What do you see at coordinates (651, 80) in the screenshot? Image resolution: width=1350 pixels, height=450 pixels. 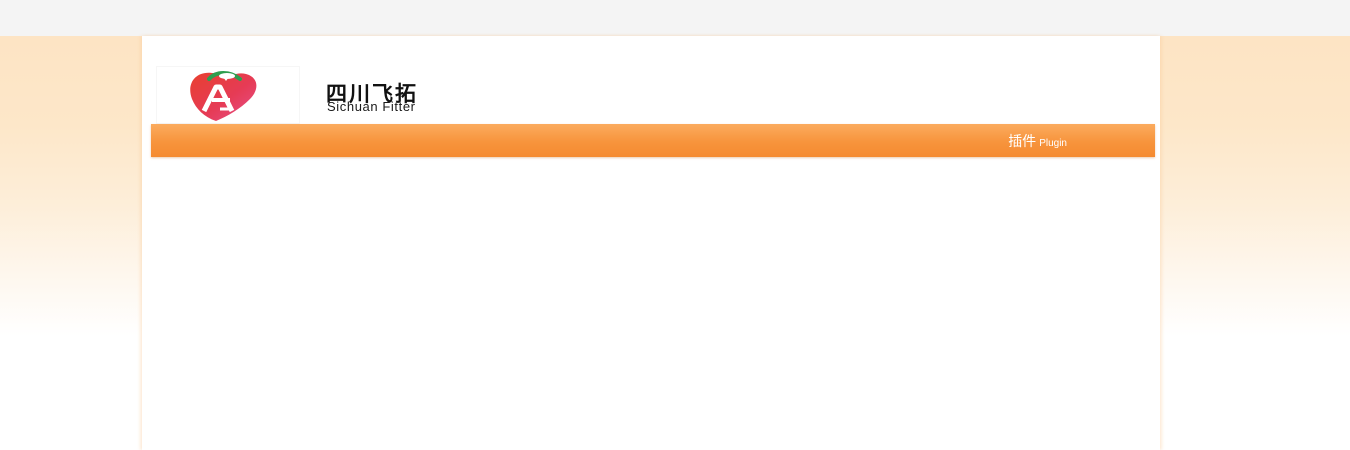 I see `site-header: 四川飞拓 Sichuan Fitter` at bounding box center [651, 80].